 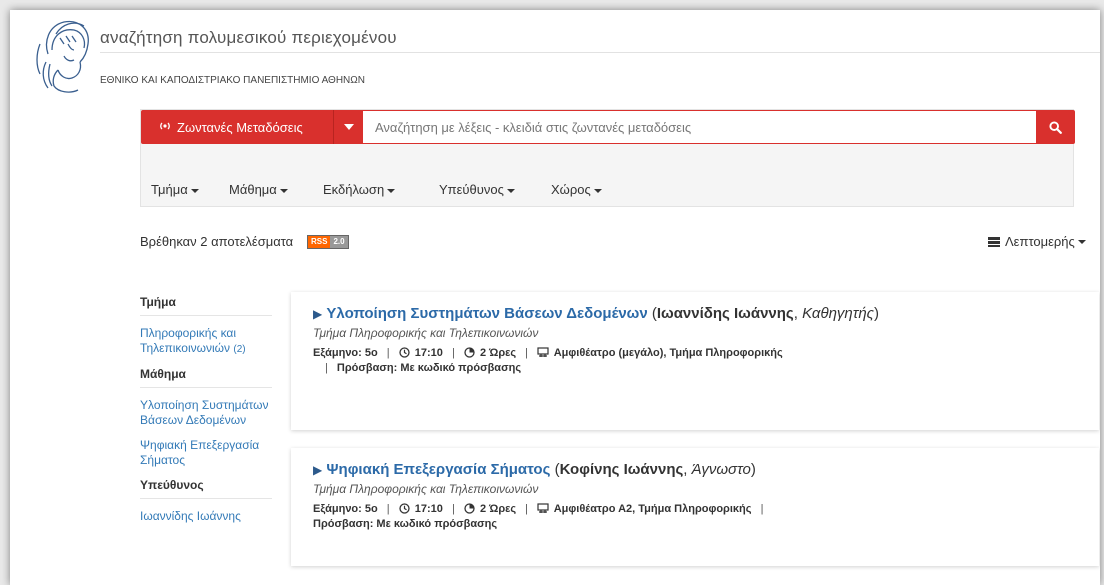 What do you see at coordinates (258, 189) in the screenshot?
I see `filter-course: Μάθημα` at bounding box center [258, 189].